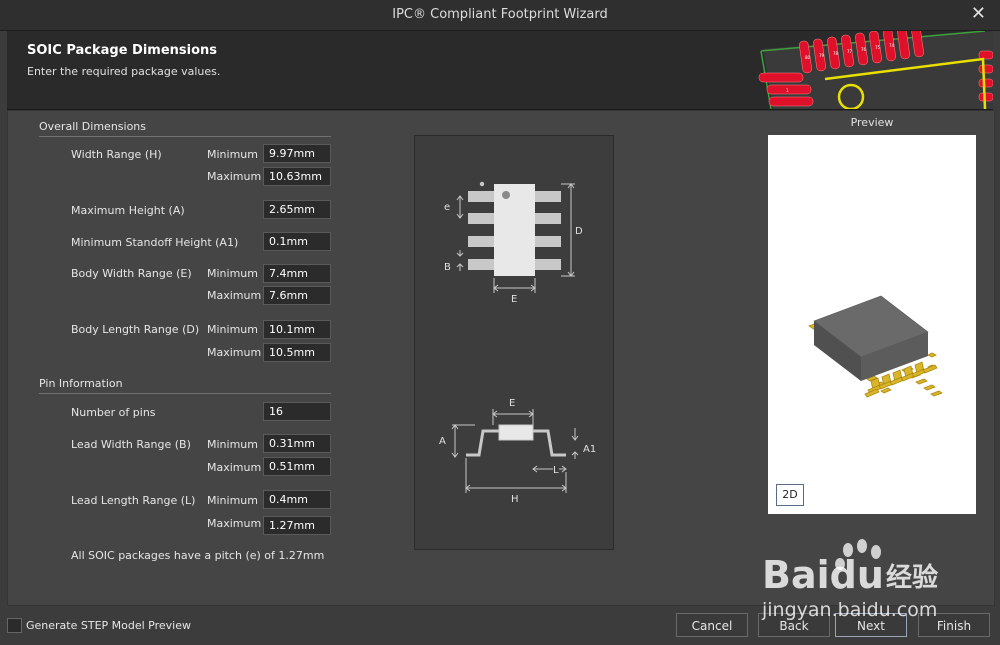 This screenshot has height=645, width=1000. What do you see at coordinates (297, 176) in the screenshot?
I see `width-max-field` at bounding box center [297, 176].